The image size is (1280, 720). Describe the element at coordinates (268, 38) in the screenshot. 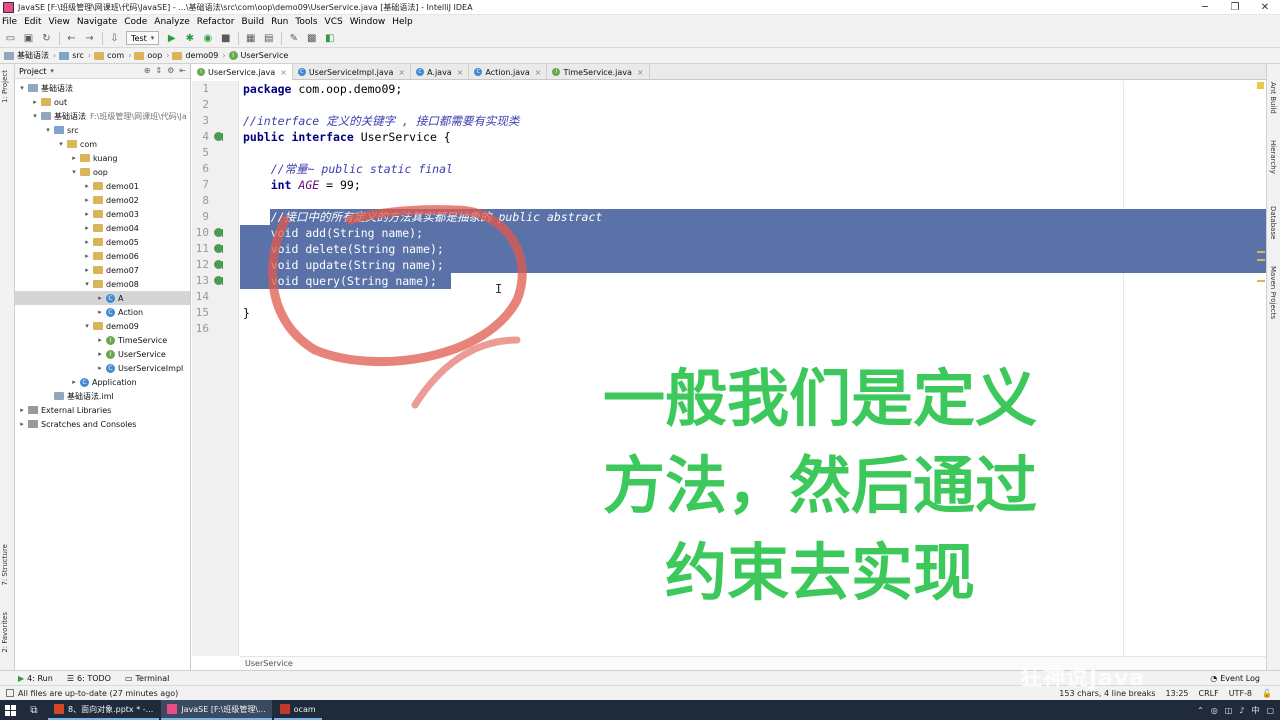

I see `sdk-icon: ▤` at that location.